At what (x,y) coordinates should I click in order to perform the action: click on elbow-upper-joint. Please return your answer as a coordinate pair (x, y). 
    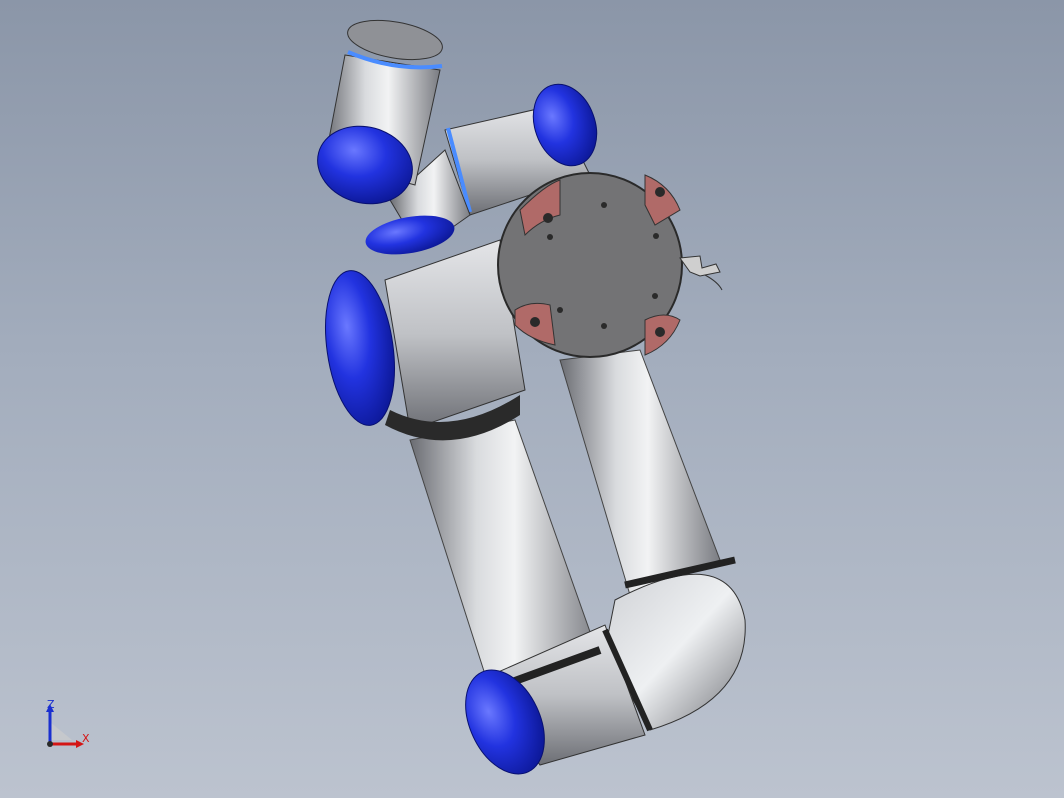
    Looking at the image, I should click on (421, 340).